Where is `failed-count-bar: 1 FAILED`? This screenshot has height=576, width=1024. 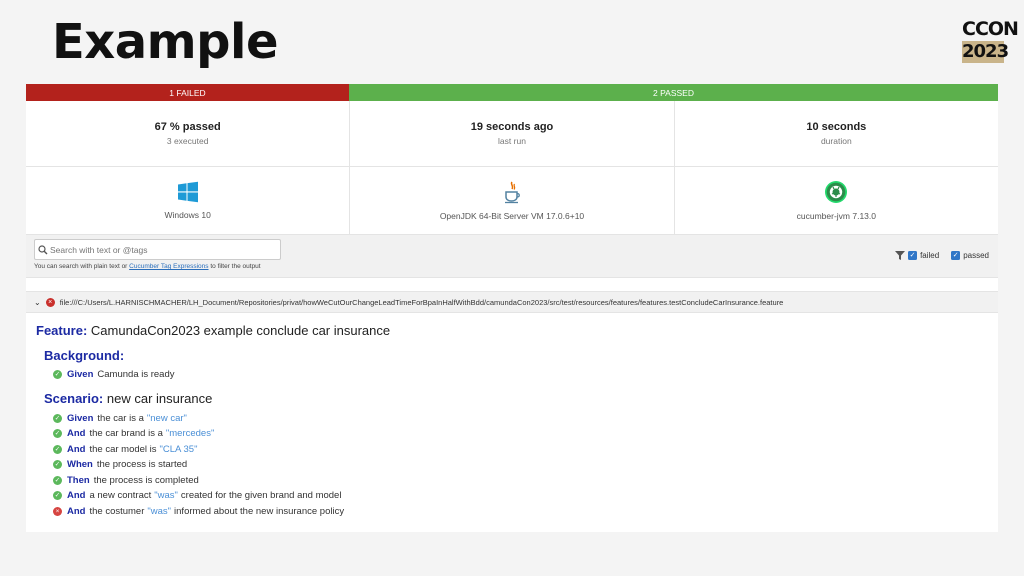
failed-count-bar: 1 FAILED is located at coordinates (187, 92).